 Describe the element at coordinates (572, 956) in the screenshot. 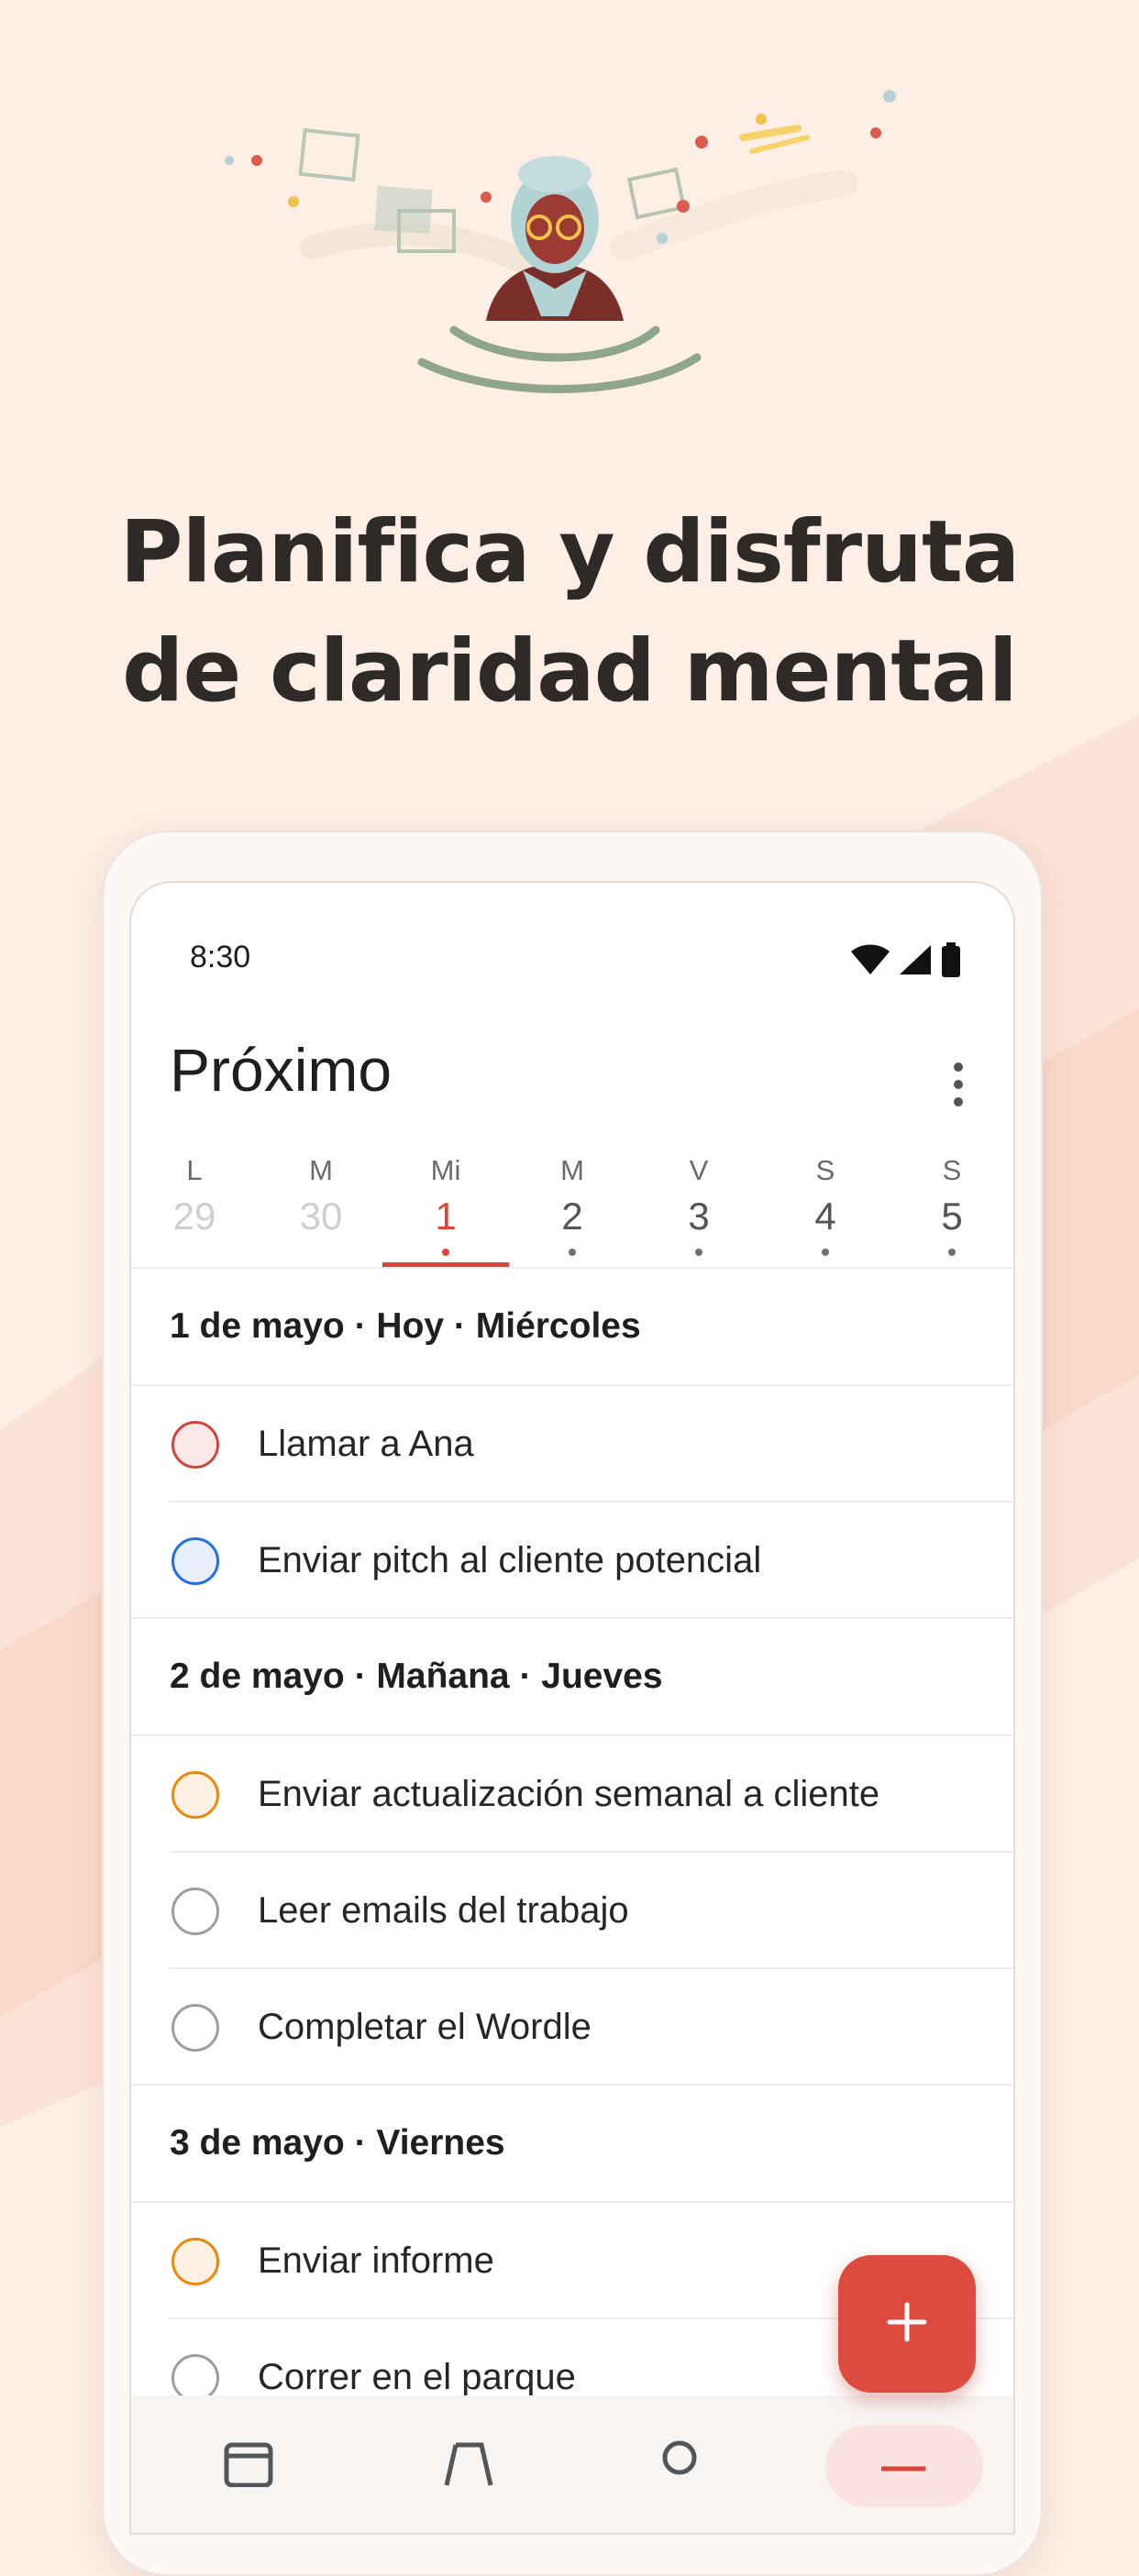

I see `status-bar: 8:30` at that location.